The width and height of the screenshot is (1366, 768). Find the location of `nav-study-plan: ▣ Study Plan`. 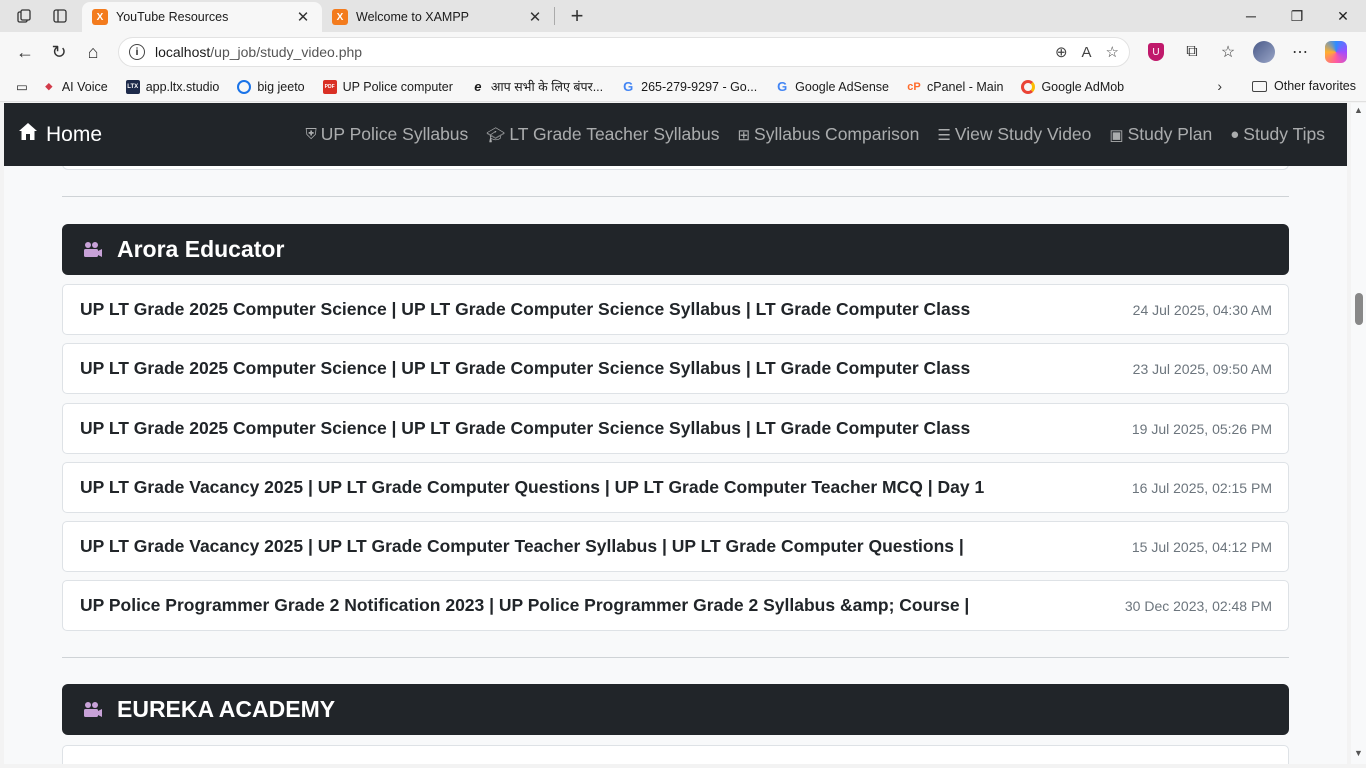

nav-study-plan: ▣ Study Plan is located at coordinates (1160, 134).